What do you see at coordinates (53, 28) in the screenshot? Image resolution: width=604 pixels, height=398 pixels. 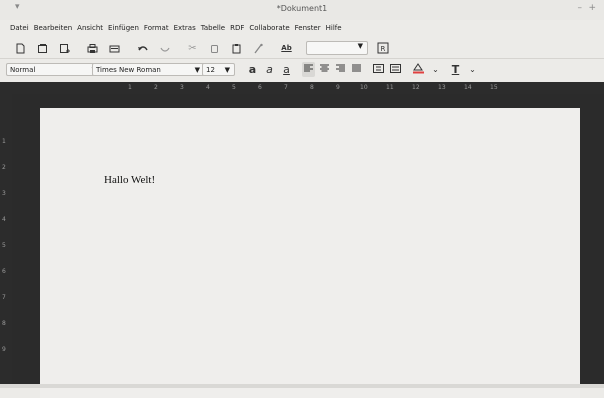 I see `menu-item-bearbeiten: Bearbeiten` at bounding box center [53, 28].